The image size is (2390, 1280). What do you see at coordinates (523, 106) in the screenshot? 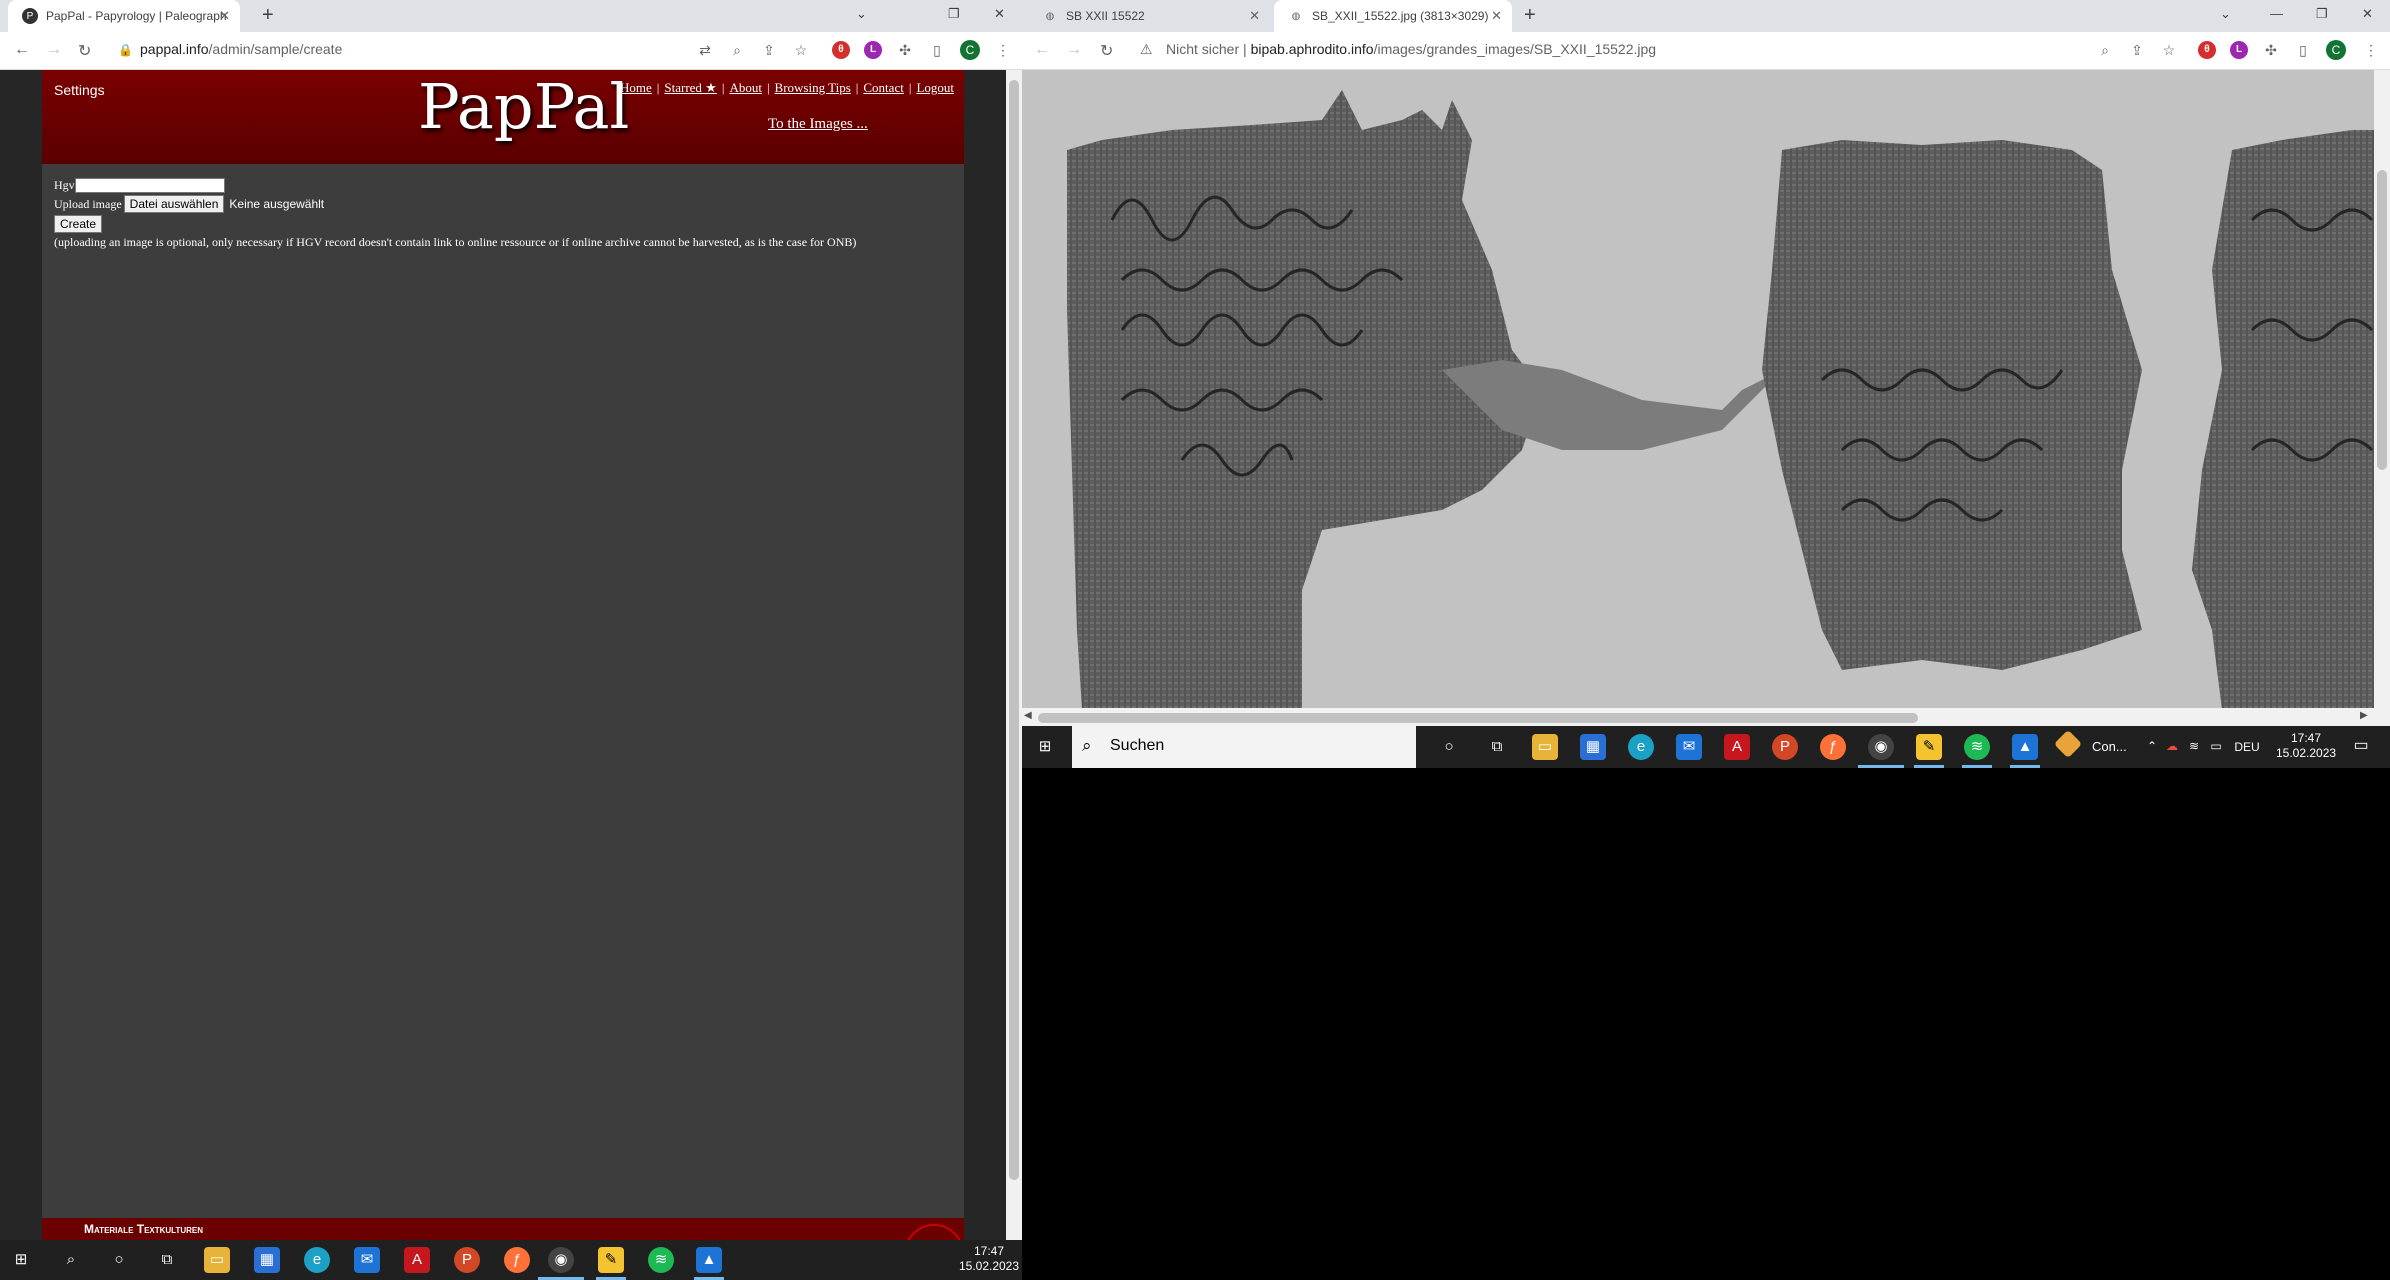
I see `site-logo: PapPal` at bounding box center [523, 106].